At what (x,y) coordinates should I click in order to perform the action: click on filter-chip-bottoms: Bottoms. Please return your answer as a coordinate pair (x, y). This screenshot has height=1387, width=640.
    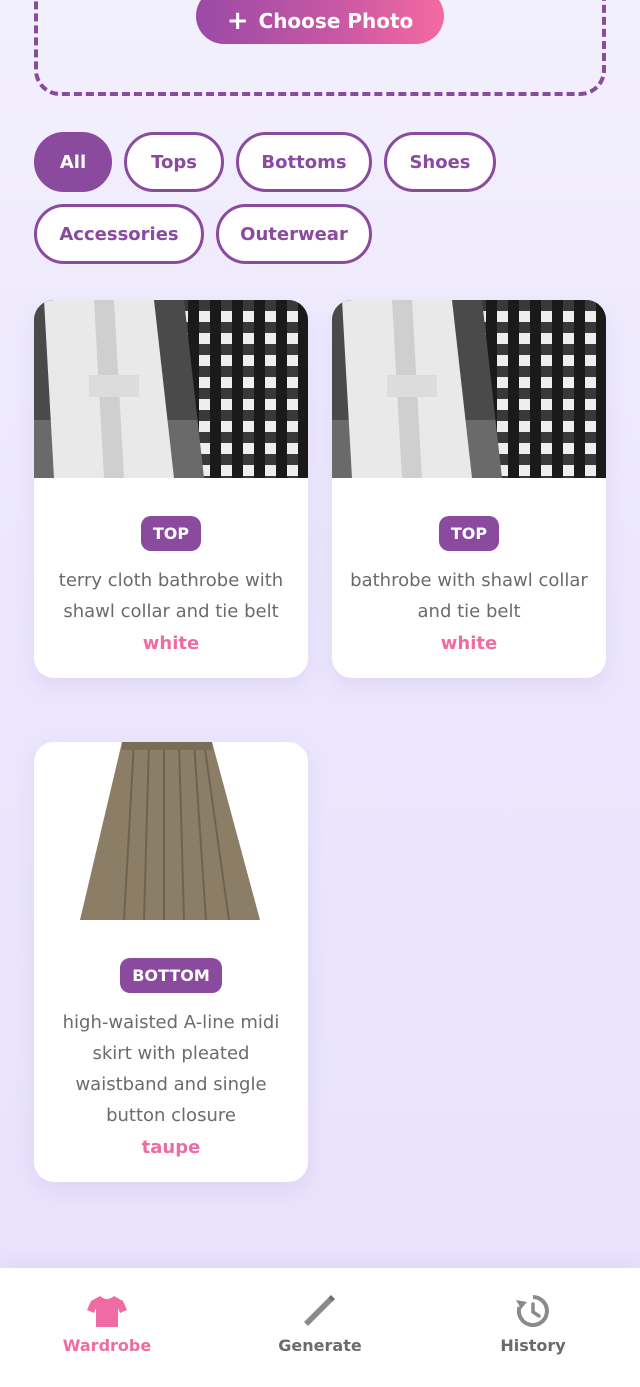
    Looking at the image, I should click on (304, 162).